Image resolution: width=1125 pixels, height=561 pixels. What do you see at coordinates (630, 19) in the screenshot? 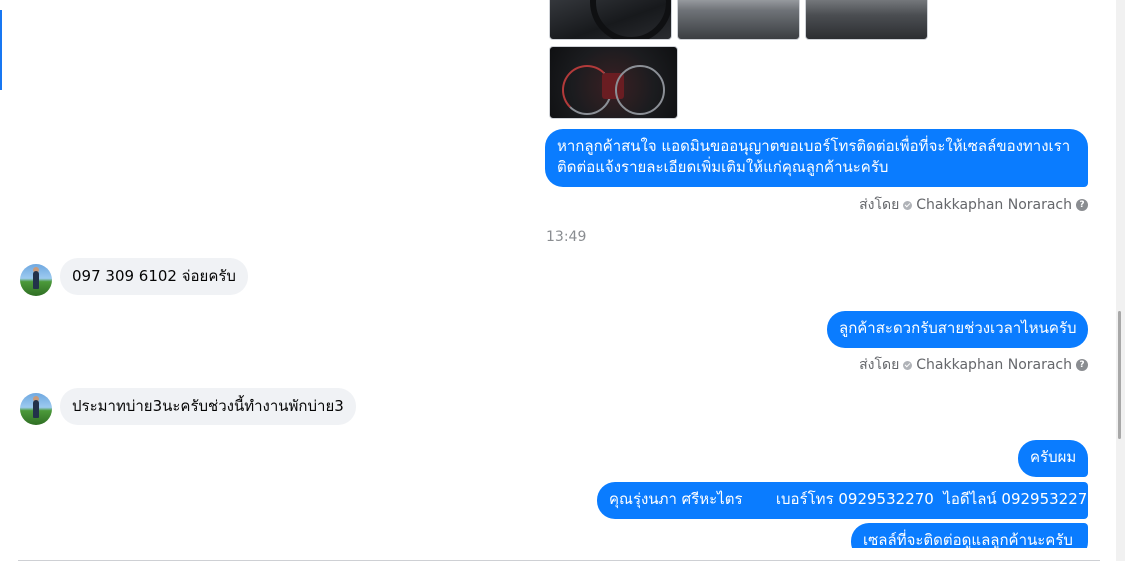
I see `steering-wheel-graphic` at bounding box center [630, 19].